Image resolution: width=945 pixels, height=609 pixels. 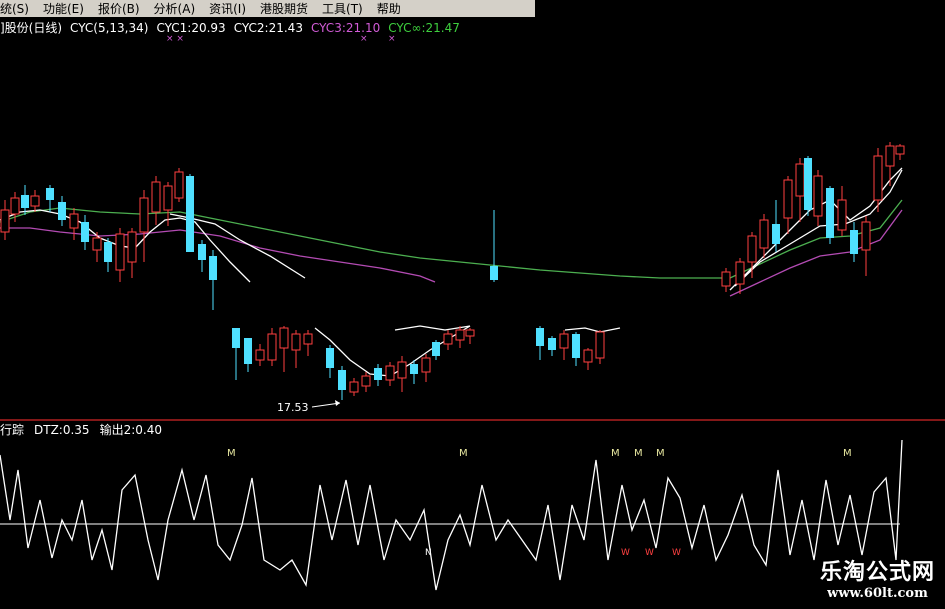 I want to click on low-price-arrowhead, so click(x=337, y=403).